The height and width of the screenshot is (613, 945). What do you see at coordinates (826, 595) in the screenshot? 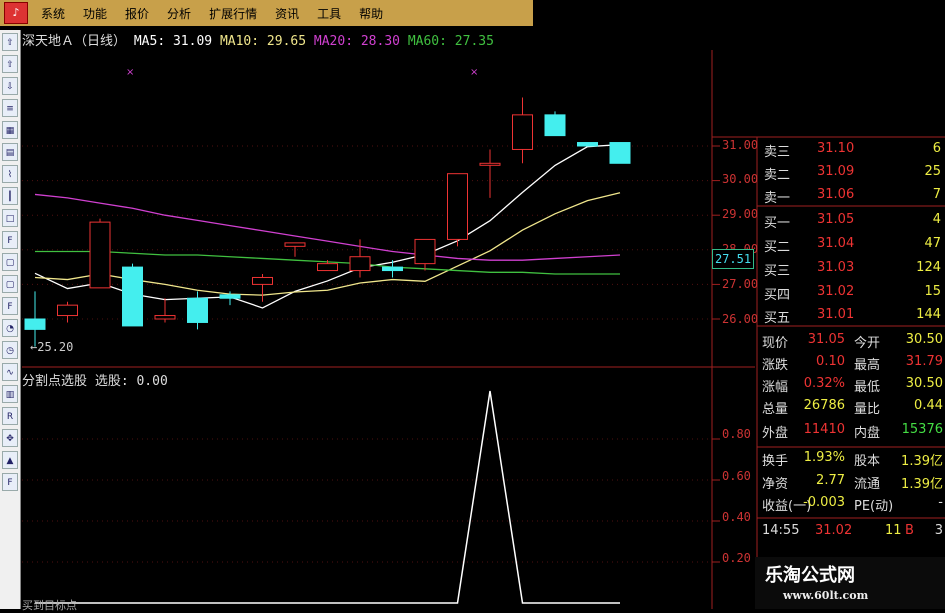
I see `watermark-url: www.60lt.com` at bounding box center [826, 595].